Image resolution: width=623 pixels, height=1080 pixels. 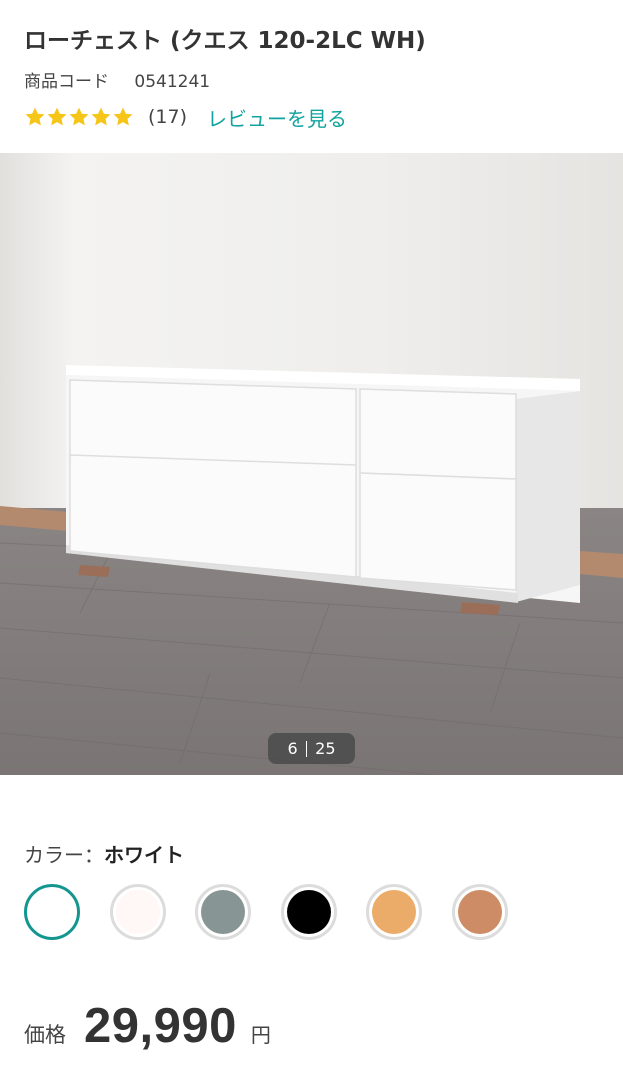 I want to click on product-code-row: 商品コード 0541241, so click(x=311, y=82).